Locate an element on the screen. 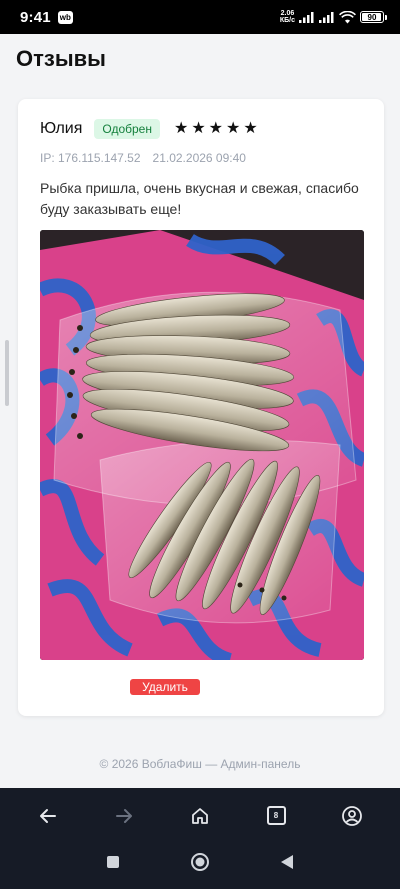 The width and height of the screenshot is (400, 889). user-circle-icon is located at coordinates (352, 815).